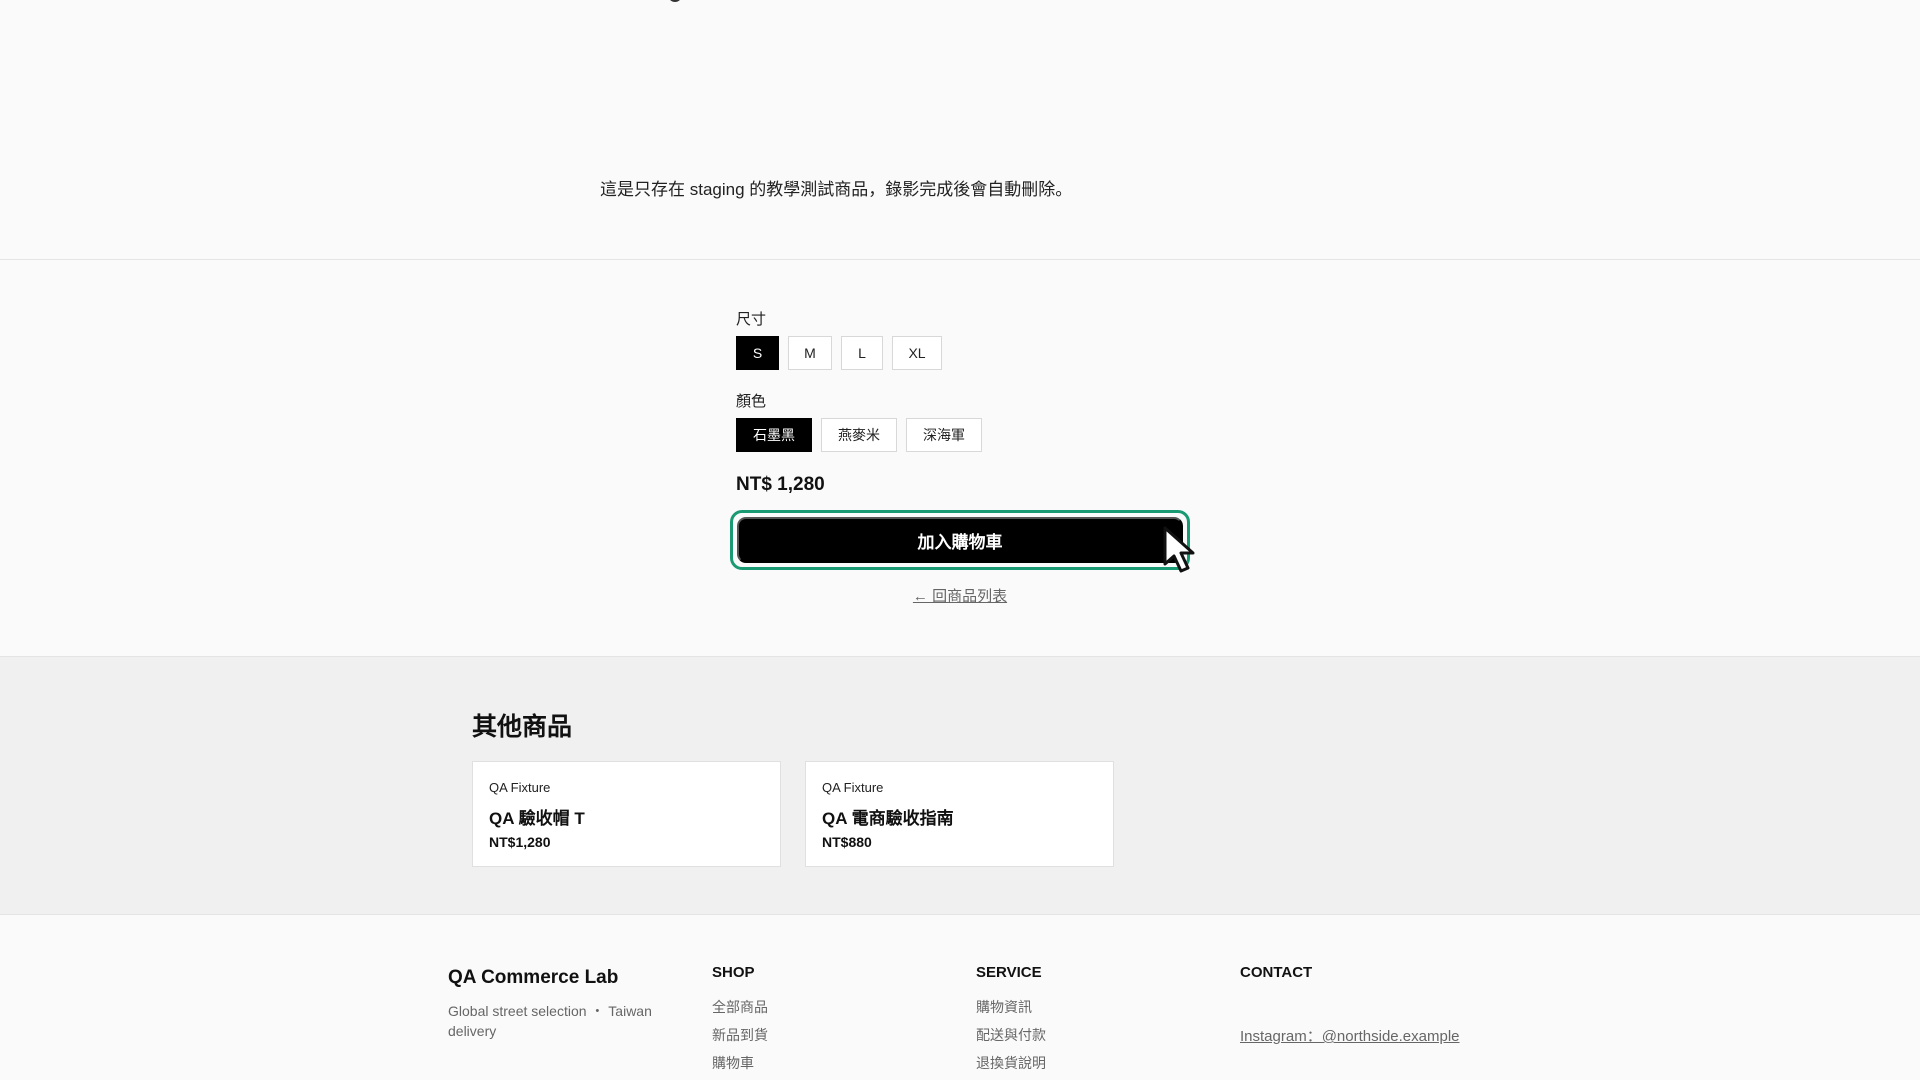  Describe the element at coordinates (1179, 549) in the screenshot. I see `mouse-pointer-icon` at that location.